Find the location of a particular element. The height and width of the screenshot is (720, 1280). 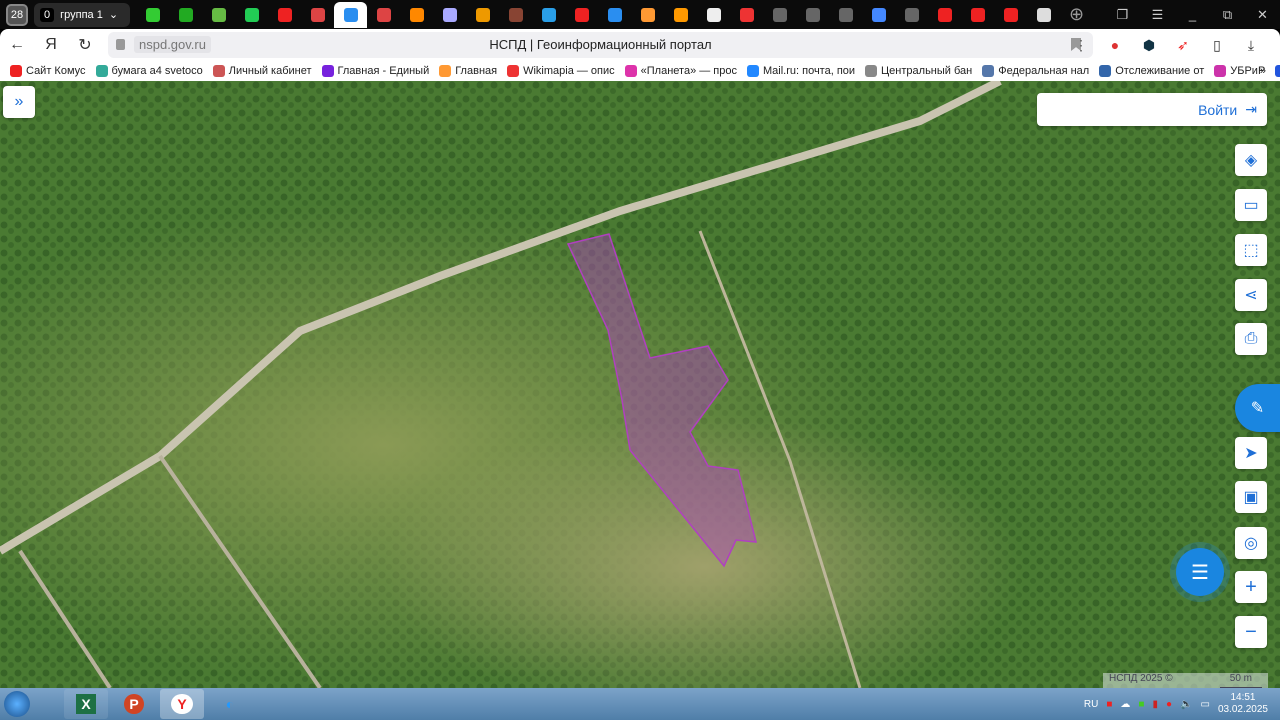

menu-icon: ☰ is located at coordinates (1157, 15).